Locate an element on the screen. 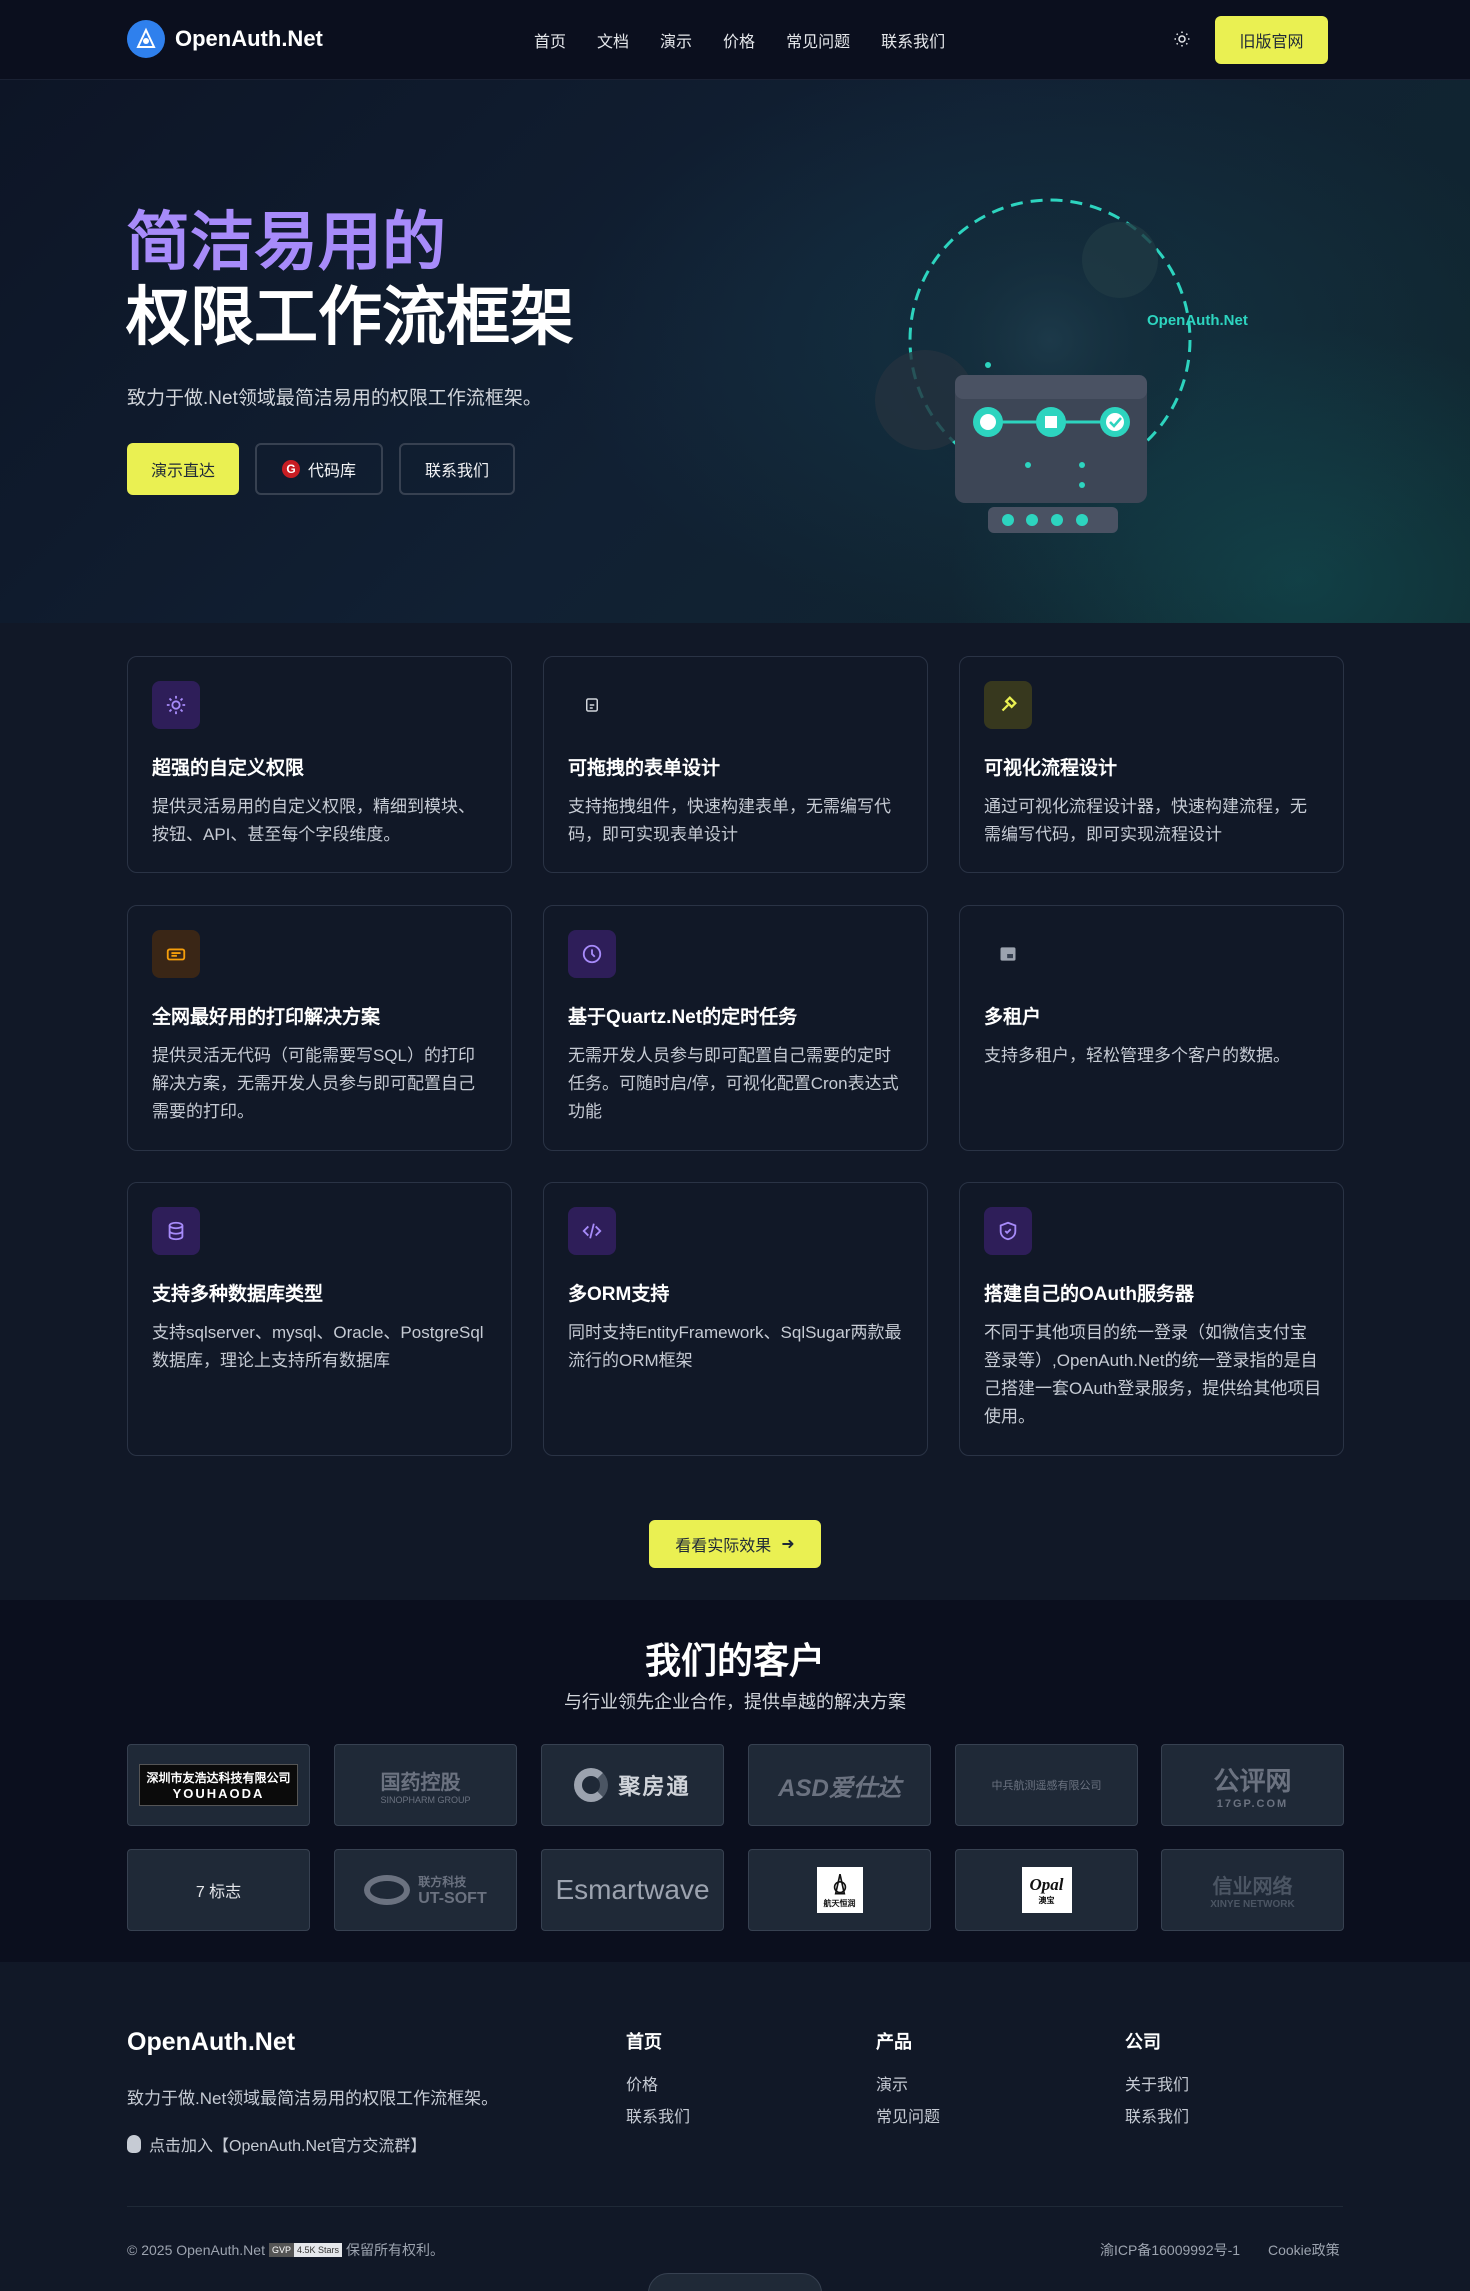 This screenshot has width=1470, height=2291. clock-icon is located at coordinates (592, 954).